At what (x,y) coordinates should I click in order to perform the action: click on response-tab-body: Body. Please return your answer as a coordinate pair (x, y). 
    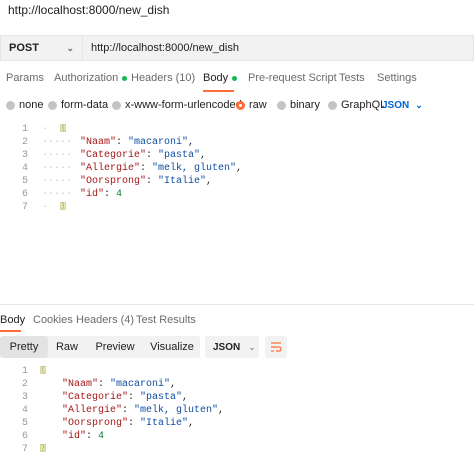
    Looking at the image, I should click on (12, 320).